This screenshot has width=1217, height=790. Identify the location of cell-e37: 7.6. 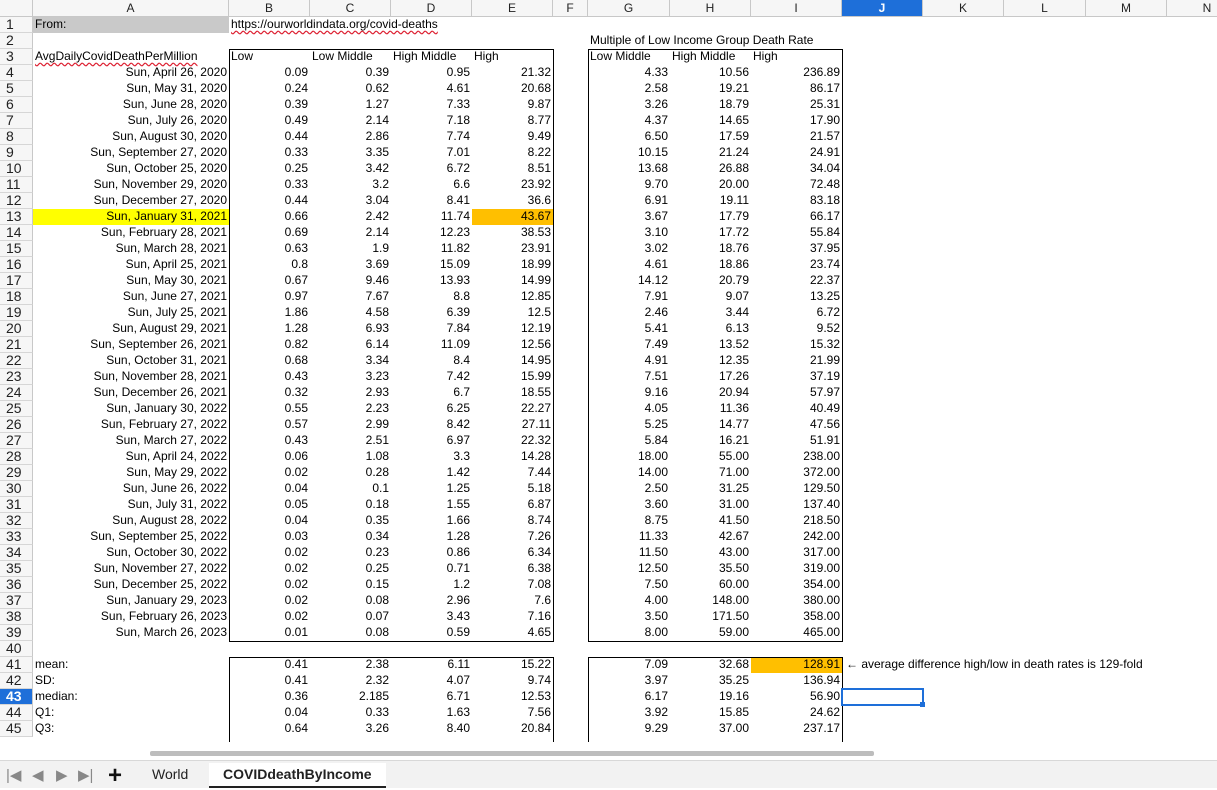
(512, 601).